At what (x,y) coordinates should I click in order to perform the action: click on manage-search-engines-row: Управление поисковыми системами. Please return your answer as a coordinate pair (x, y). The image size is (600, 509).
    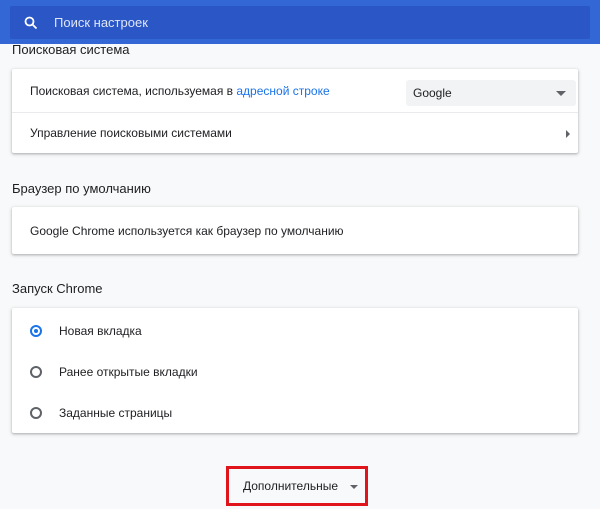
    Looking at the image, I should click on (295, 132).